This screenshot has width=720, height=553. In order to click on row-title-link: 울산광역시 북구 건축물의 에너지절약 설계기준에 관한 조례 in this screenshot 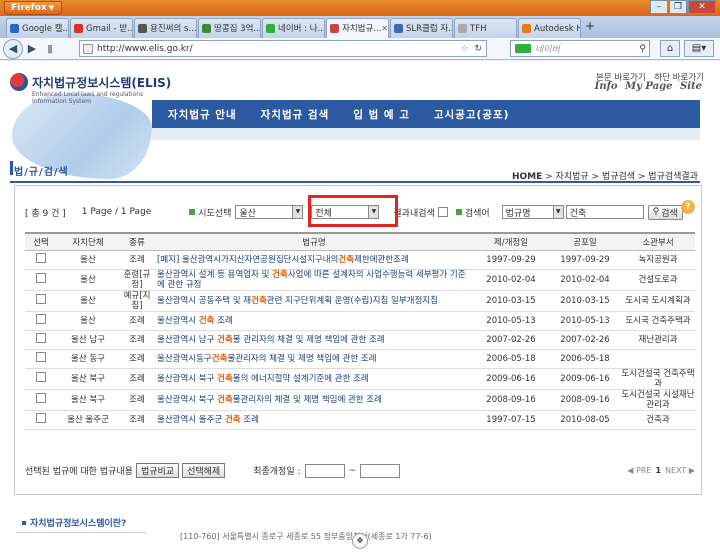, I will do `click(314, 379)`.